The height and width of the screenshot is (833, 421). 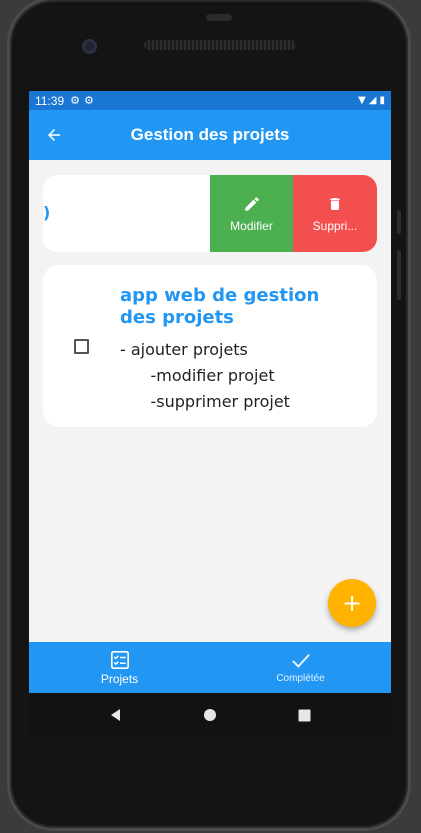 I want to click on signal-icon: ◢, so click(x=372, y=100).